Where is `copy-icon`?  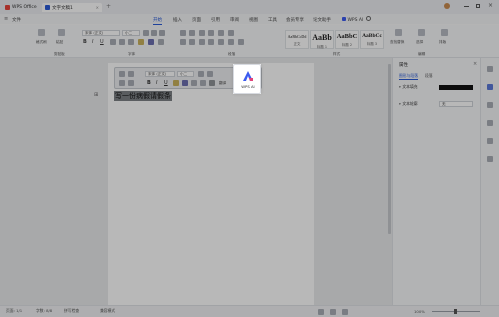 copy-icon is located at coordinates (122, 74).